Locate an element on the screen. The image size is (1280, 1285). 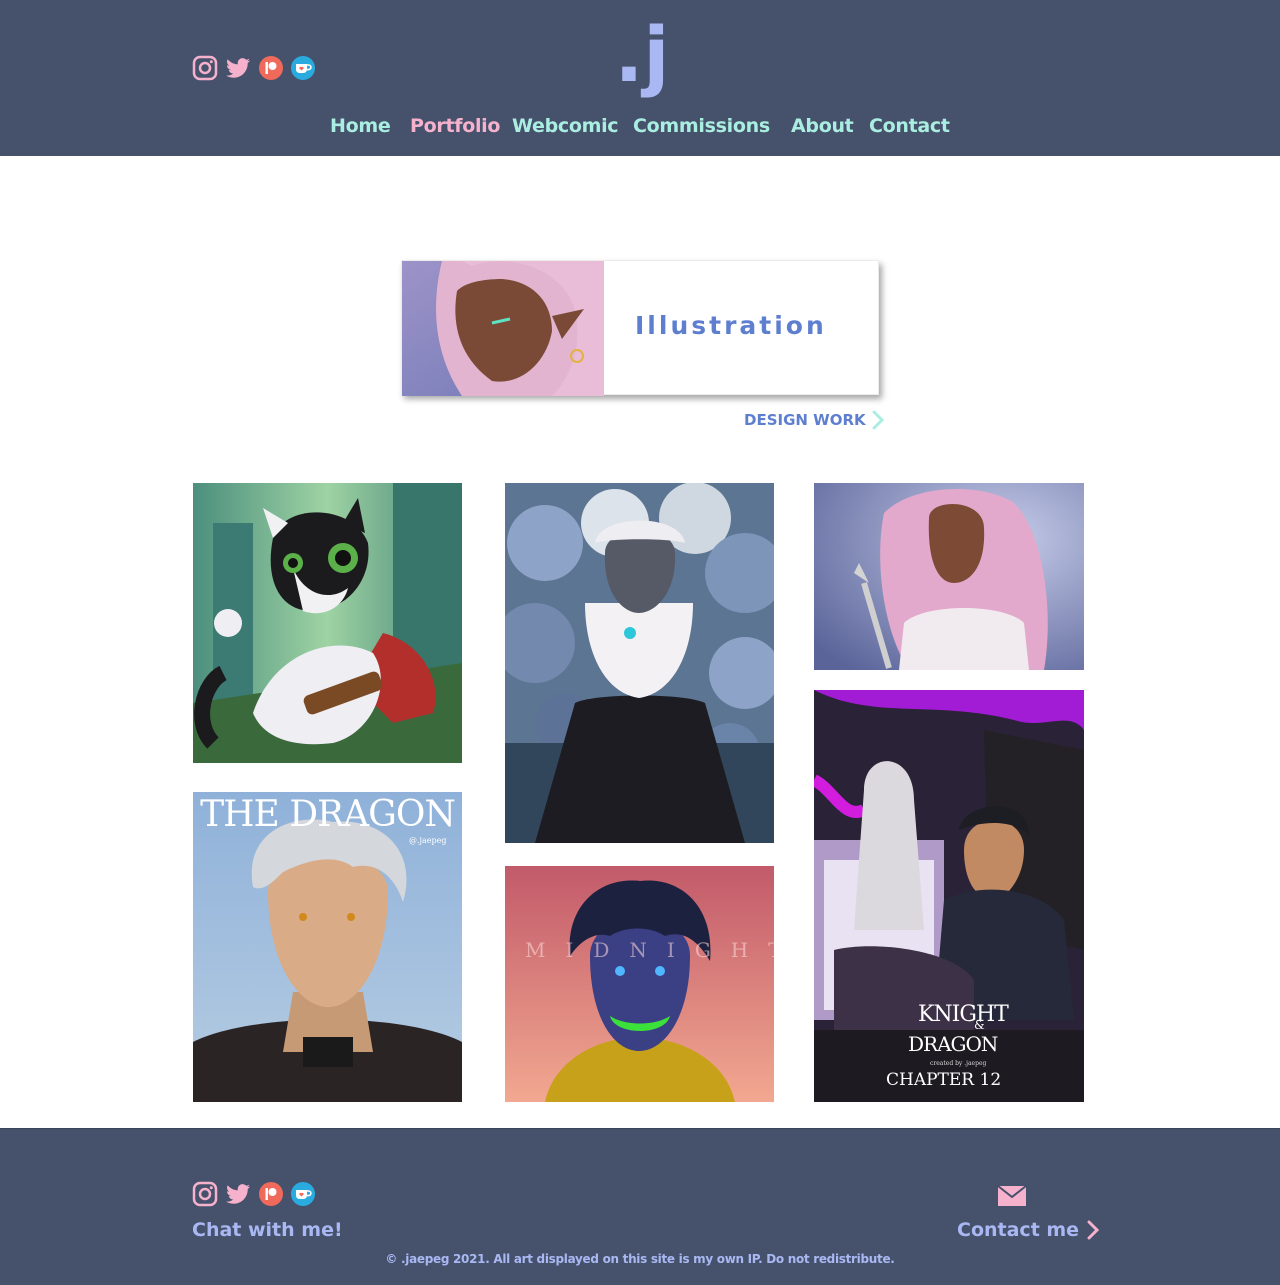
nav-commissions: Commissions is located at coordinates (701, 126).